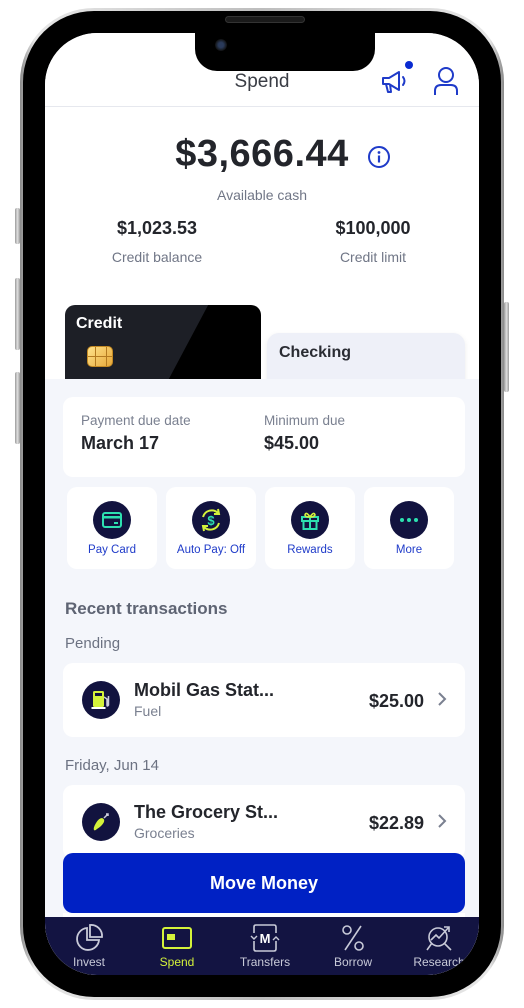 The image size is (524, 1008). Describe the element at coordinates (310, 521) in the screenshot. I see `gift-icon` at that location.